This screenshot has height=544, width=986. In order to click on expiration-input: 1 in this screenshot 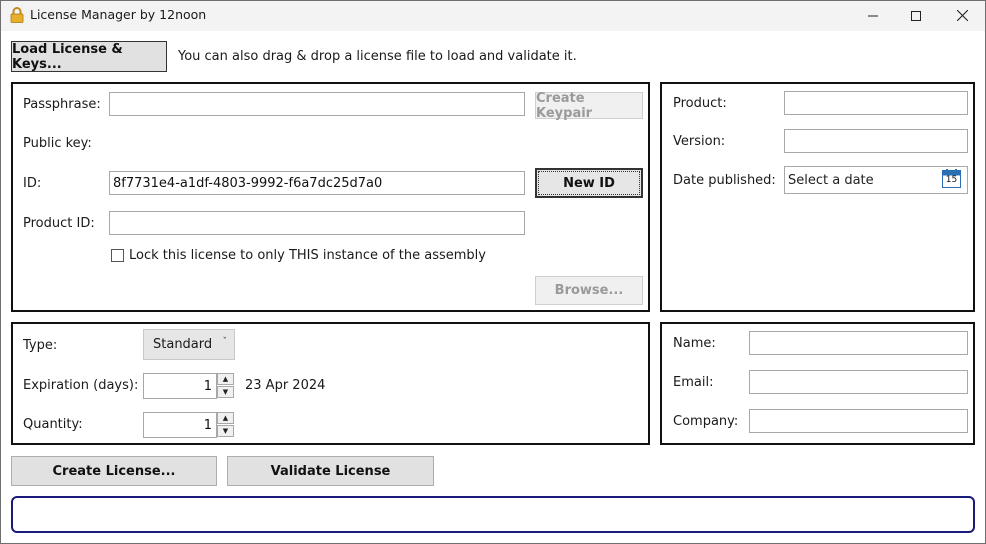, I will do `click(180, 386)`.